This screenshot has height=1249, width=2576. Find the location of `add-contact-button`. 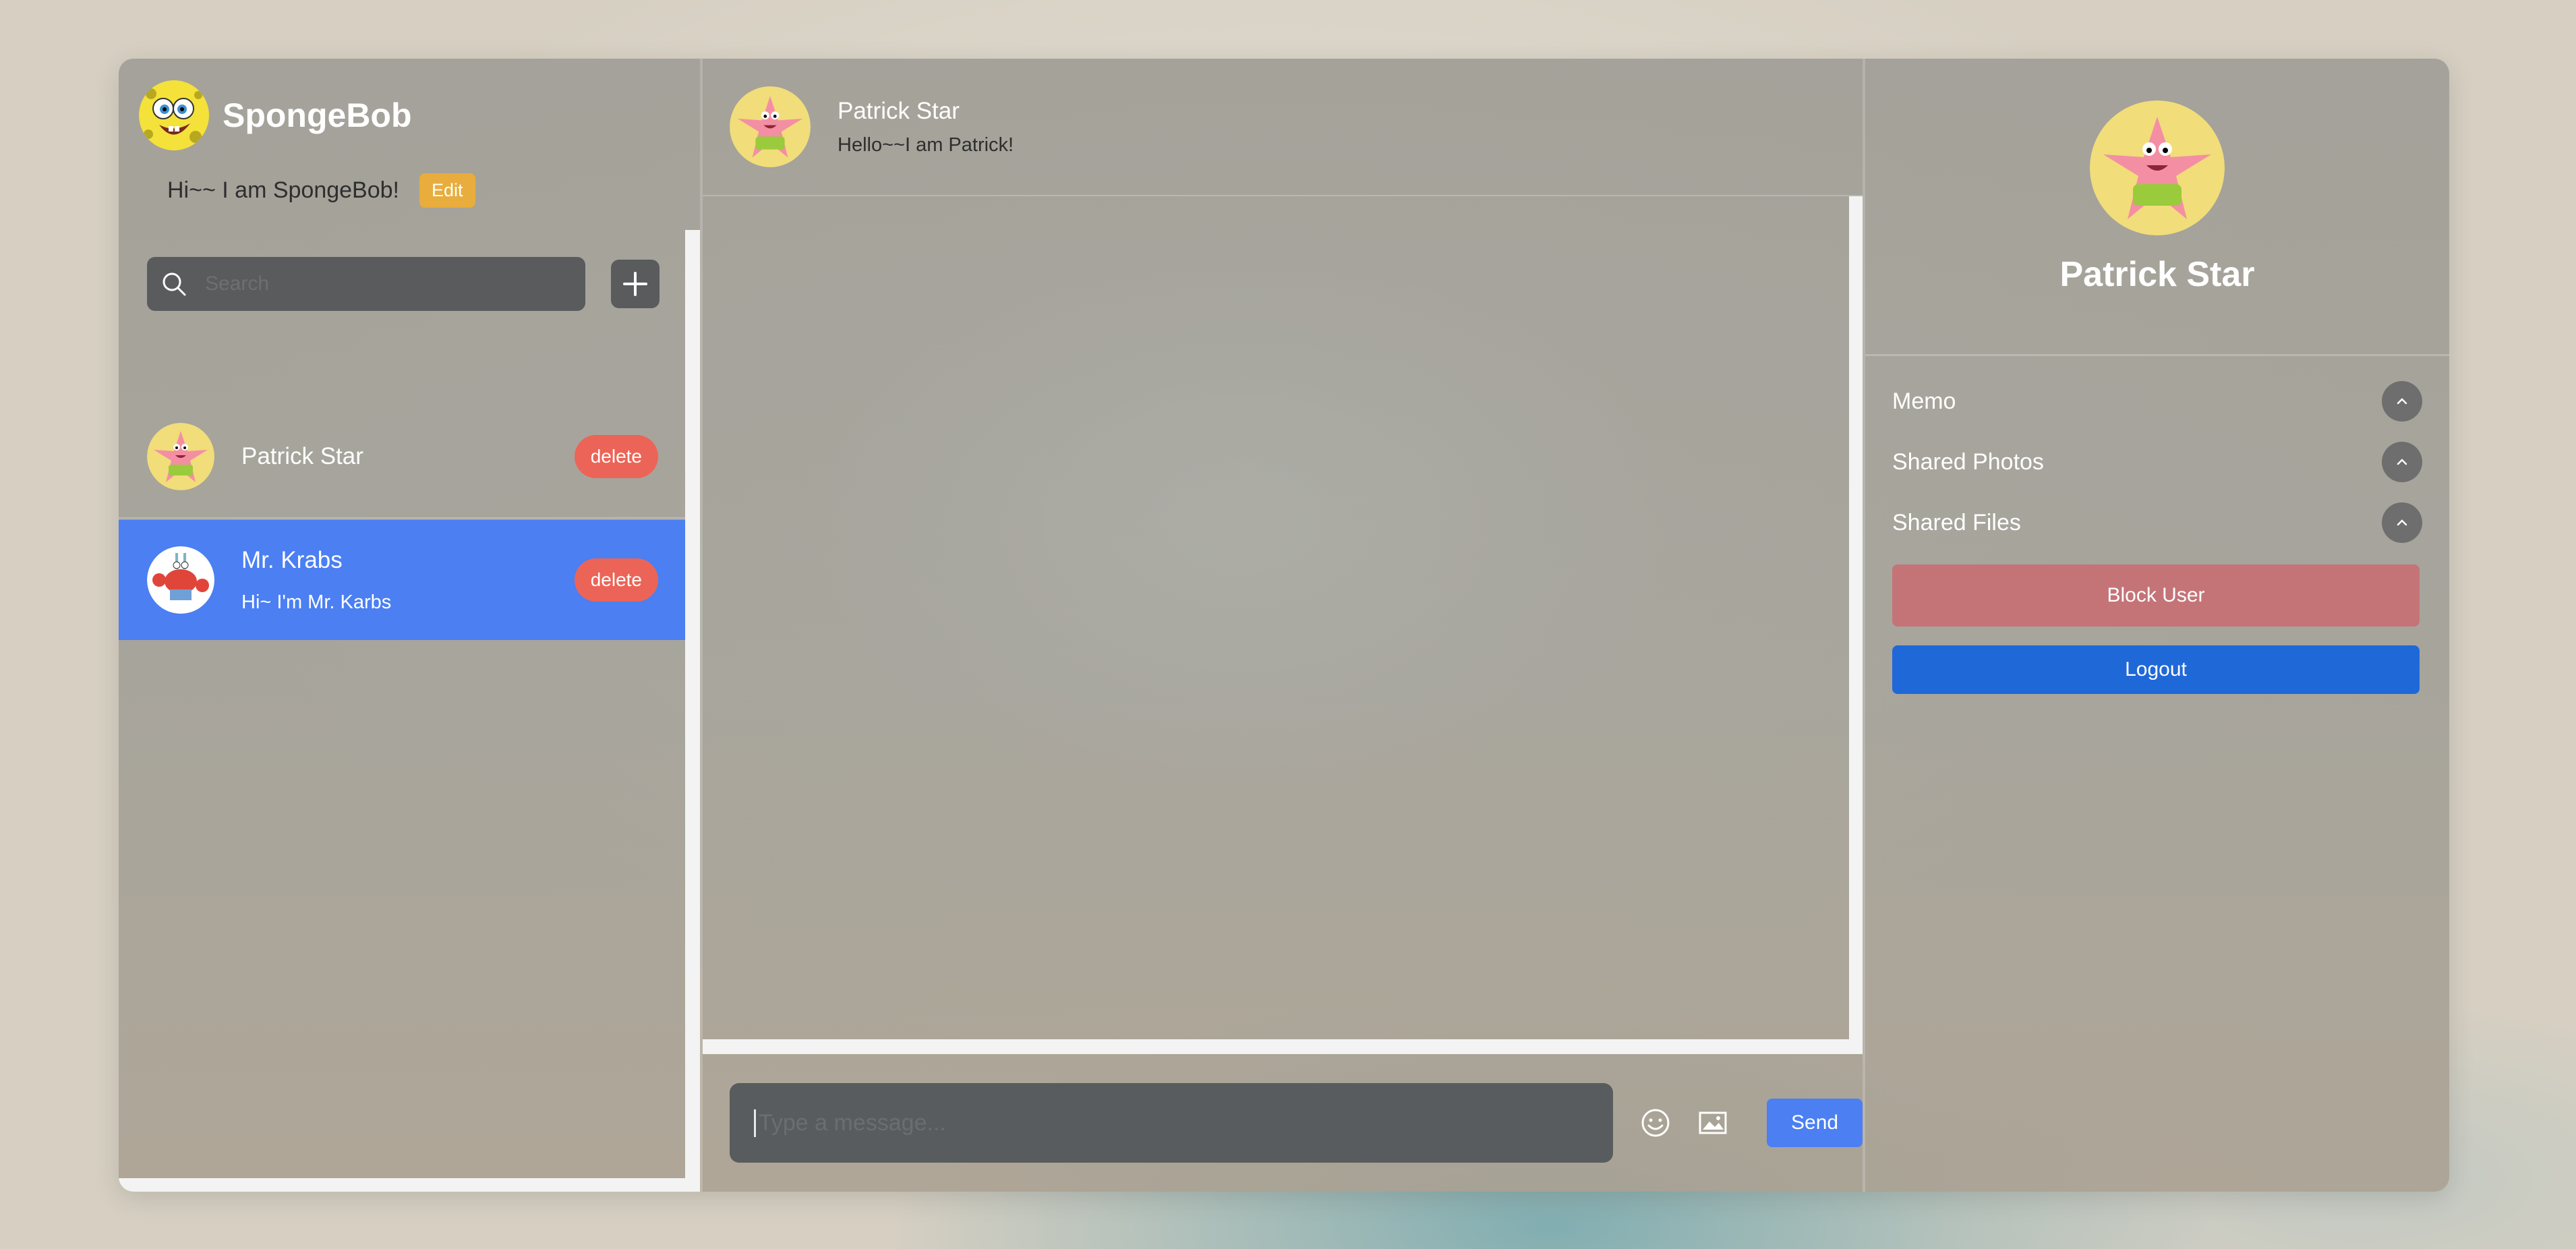

add-contact-button is located at coordinates (635, 284).